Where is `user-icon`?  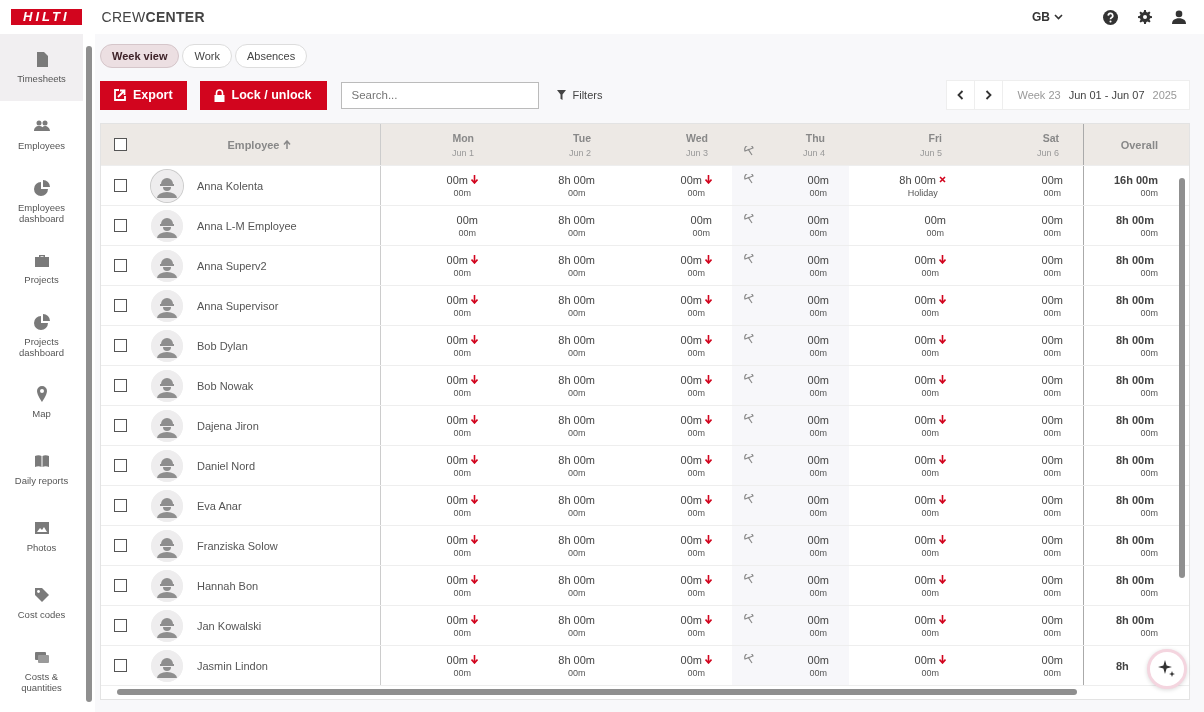 user-icon is located at coordinates (1179, 17).